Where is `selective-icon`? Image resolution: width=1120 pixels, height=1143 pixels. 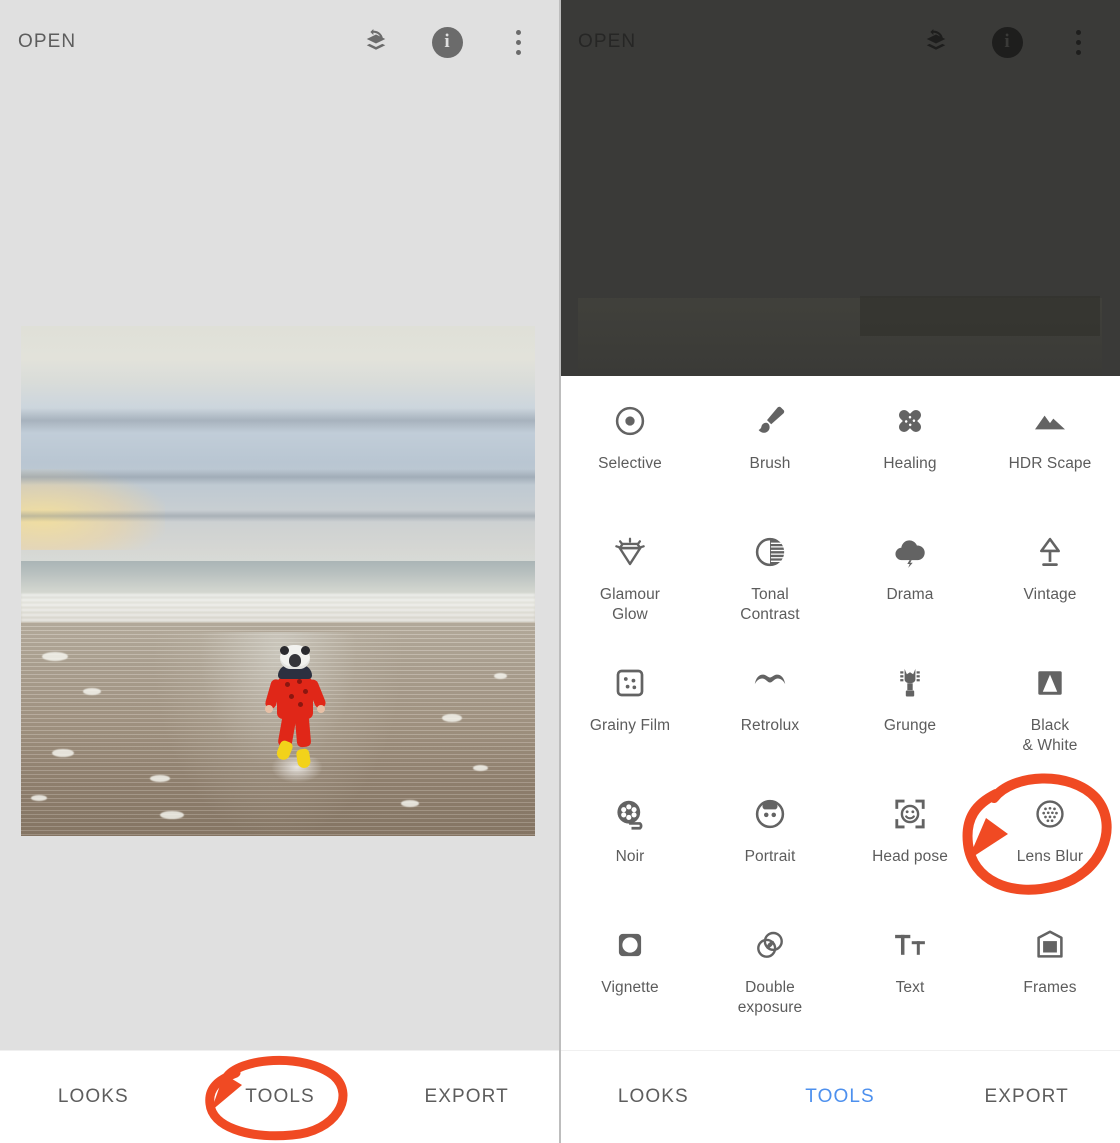
selective-icon is located at coordinates (630, 421).